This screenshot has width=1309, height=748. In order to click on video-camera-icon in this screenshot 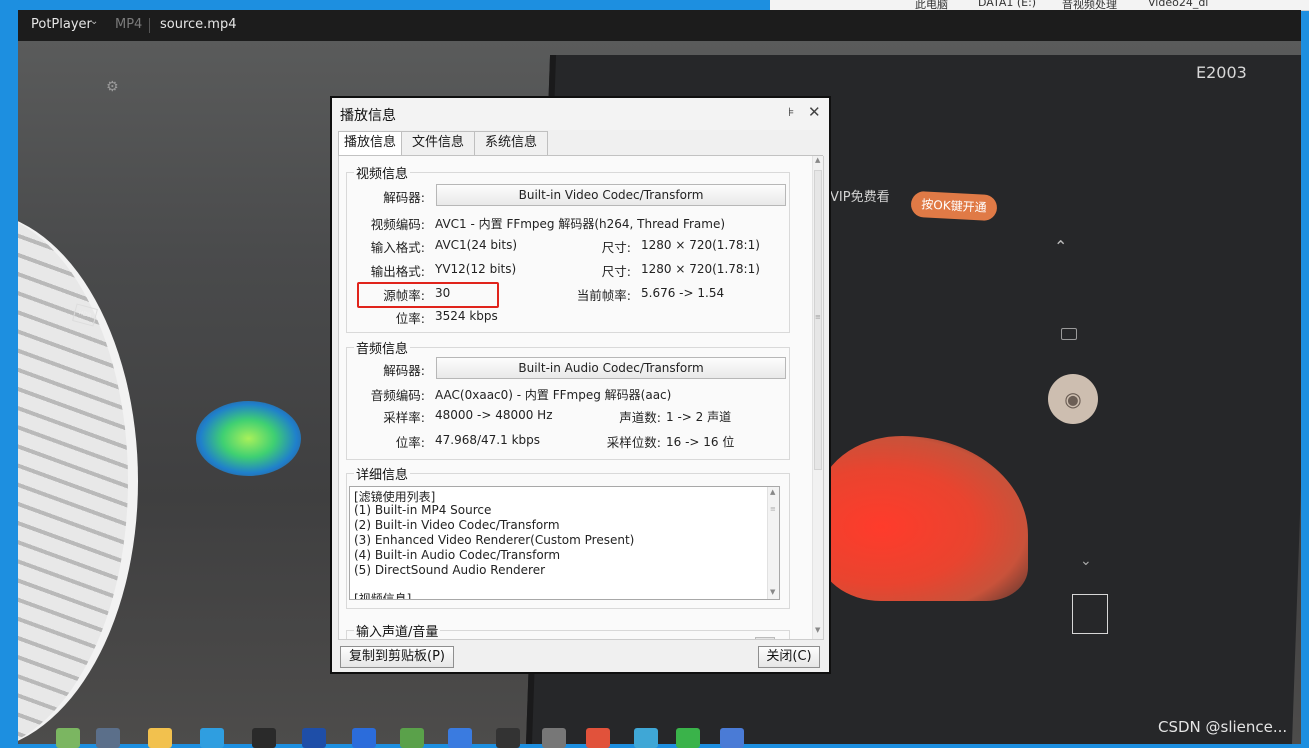, I will do `click(1069, 334)`.